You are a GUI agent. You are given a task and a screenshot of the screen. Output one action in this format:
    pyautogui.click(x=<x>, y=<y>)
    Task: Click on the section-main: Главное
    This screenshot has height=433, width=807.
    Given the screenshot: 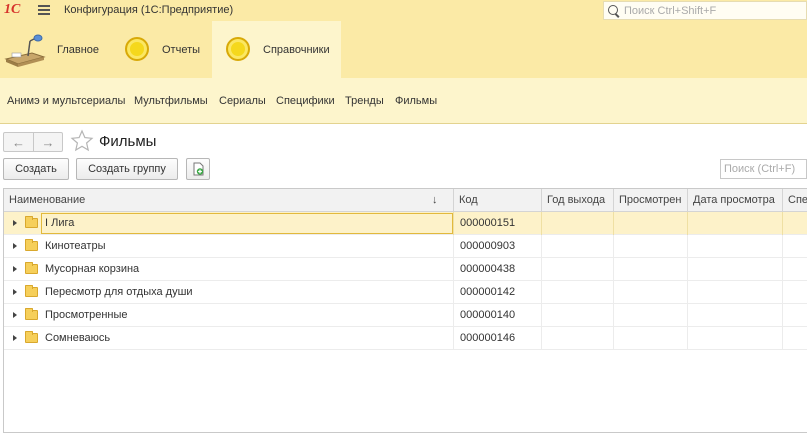 What is the action you would take?
    pyautogui.click(x=57, y=49)
    